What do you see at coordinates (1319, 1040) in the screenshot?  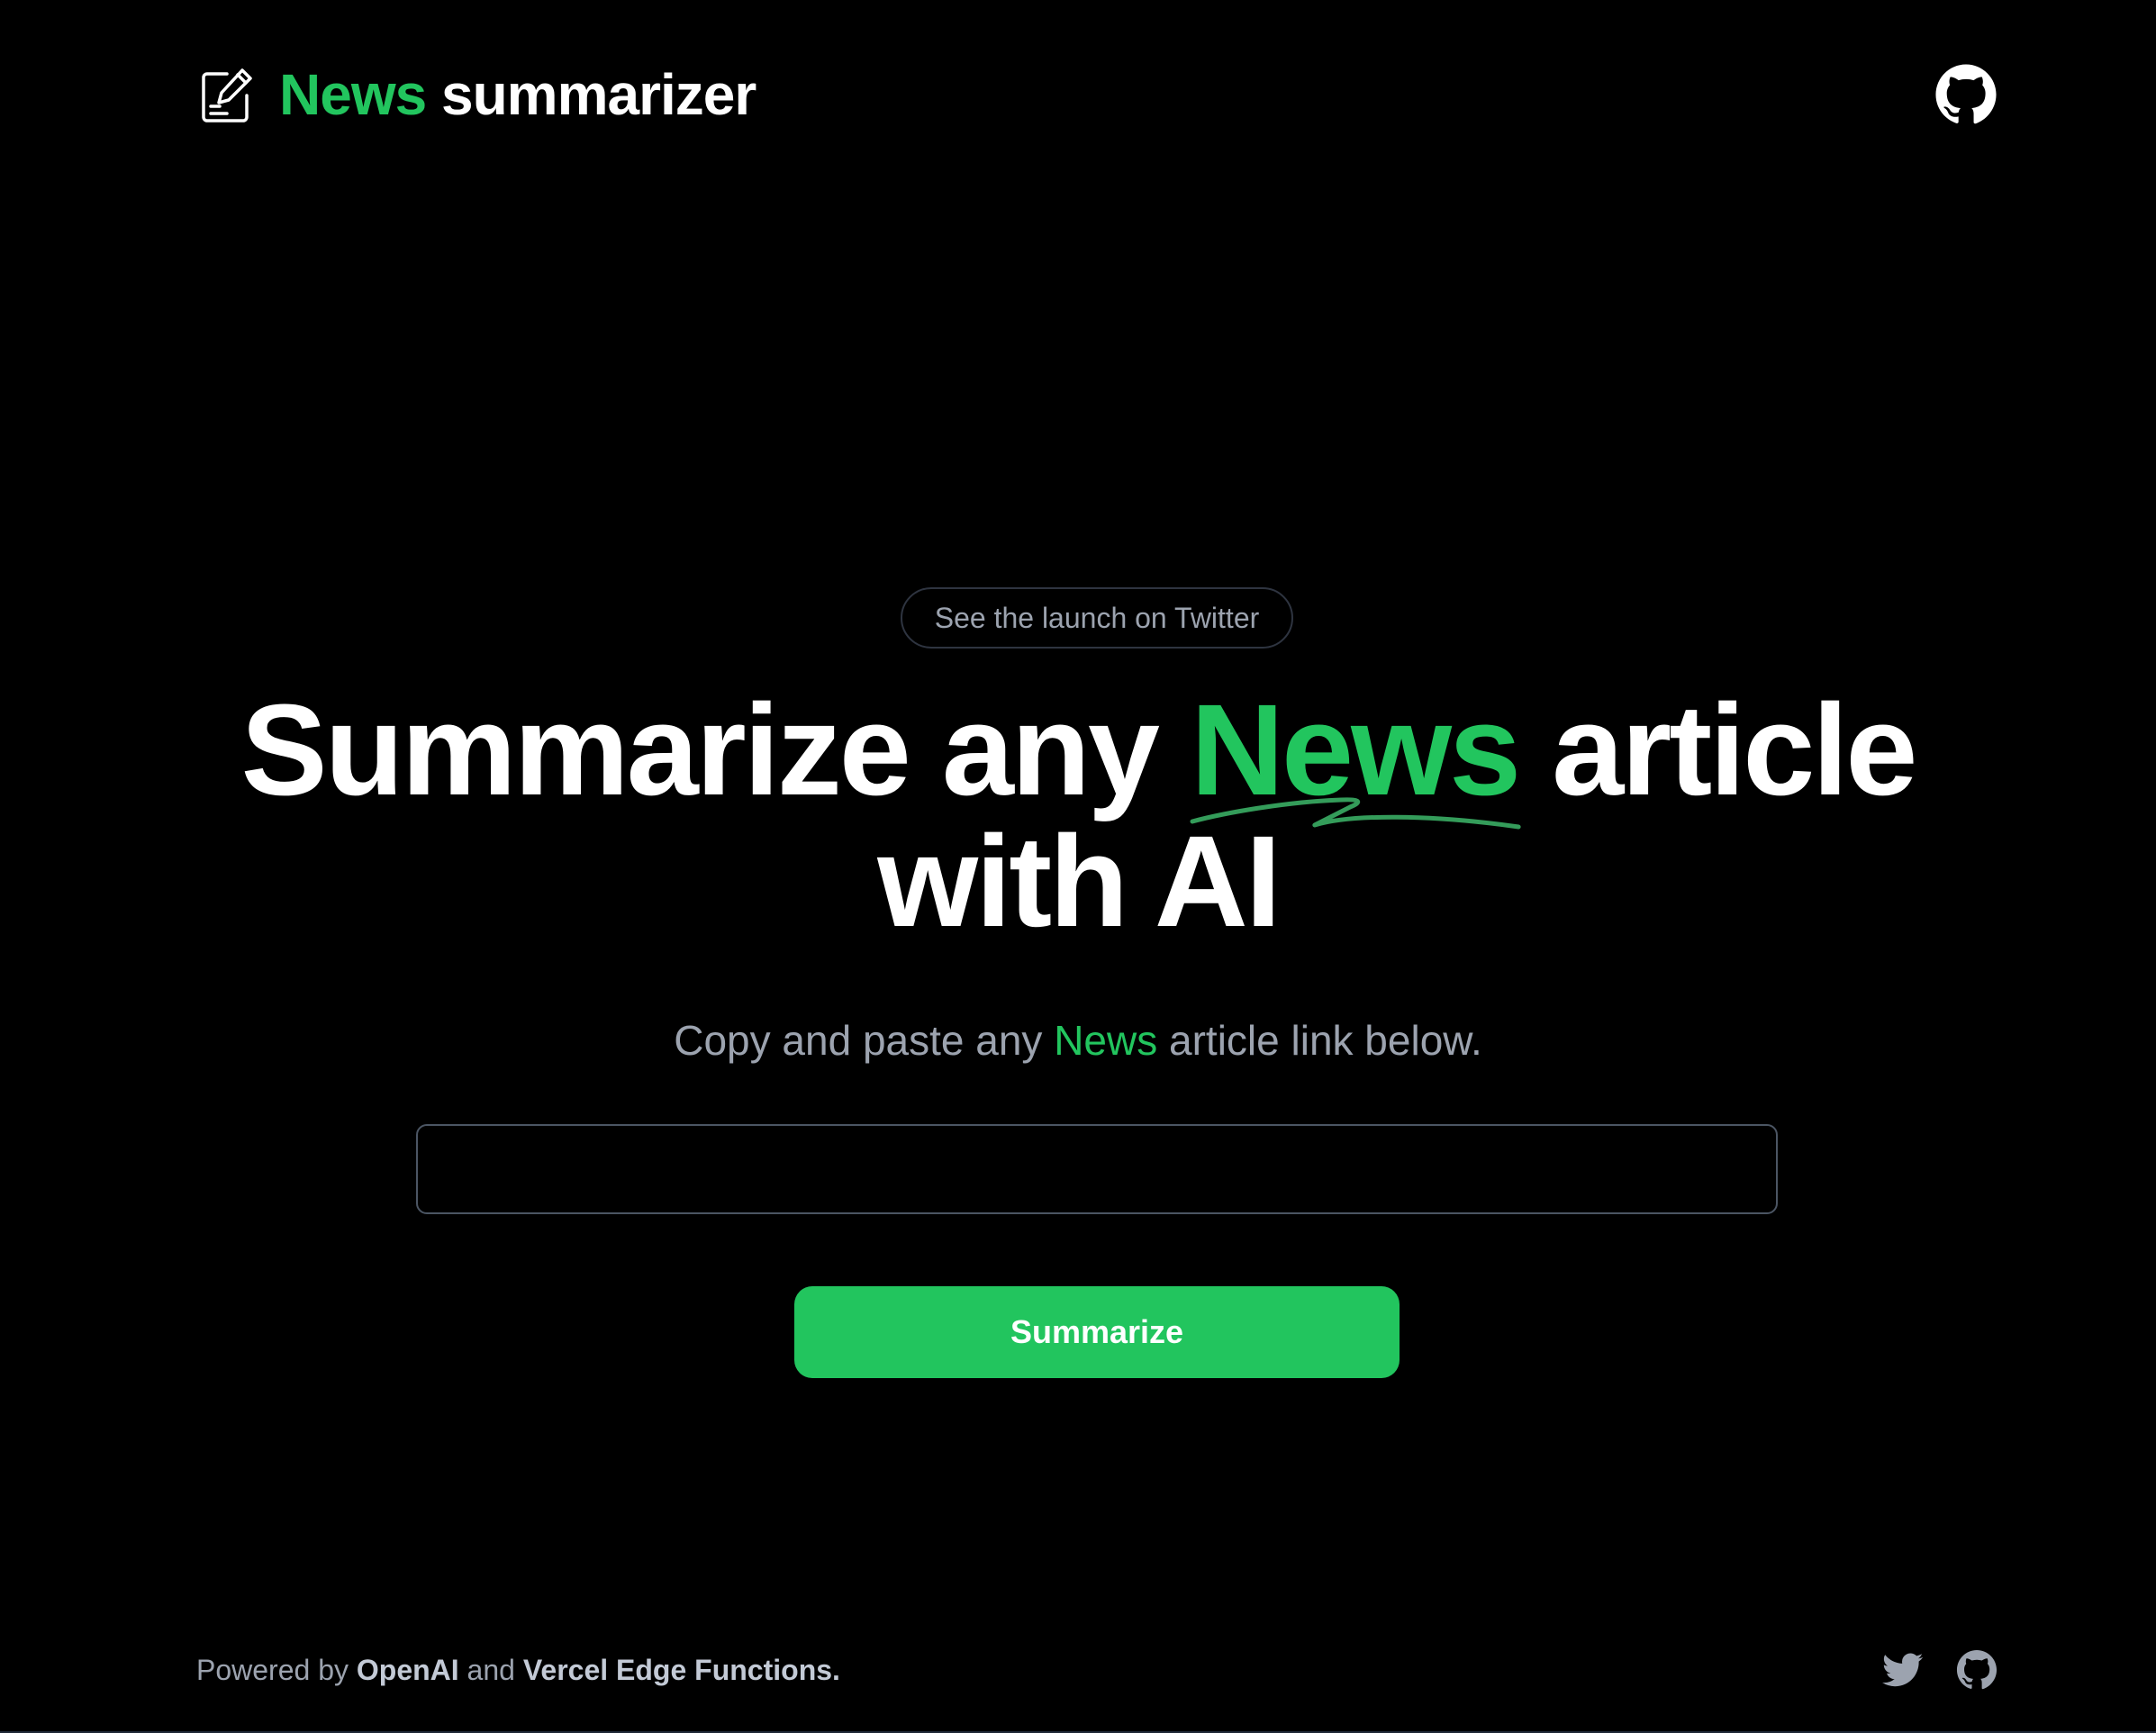 I see `subtitle-after: article link below.` at bounding box center [1319, 1040].